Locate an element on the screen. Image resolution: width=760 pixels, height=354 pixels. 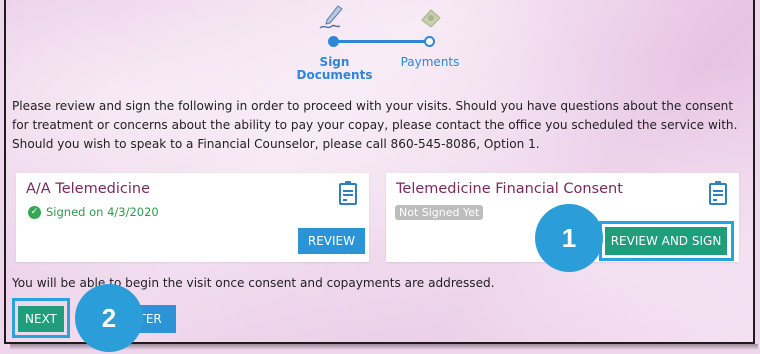
check-circle-icon: ✓ is located at coordinates (34, 212).